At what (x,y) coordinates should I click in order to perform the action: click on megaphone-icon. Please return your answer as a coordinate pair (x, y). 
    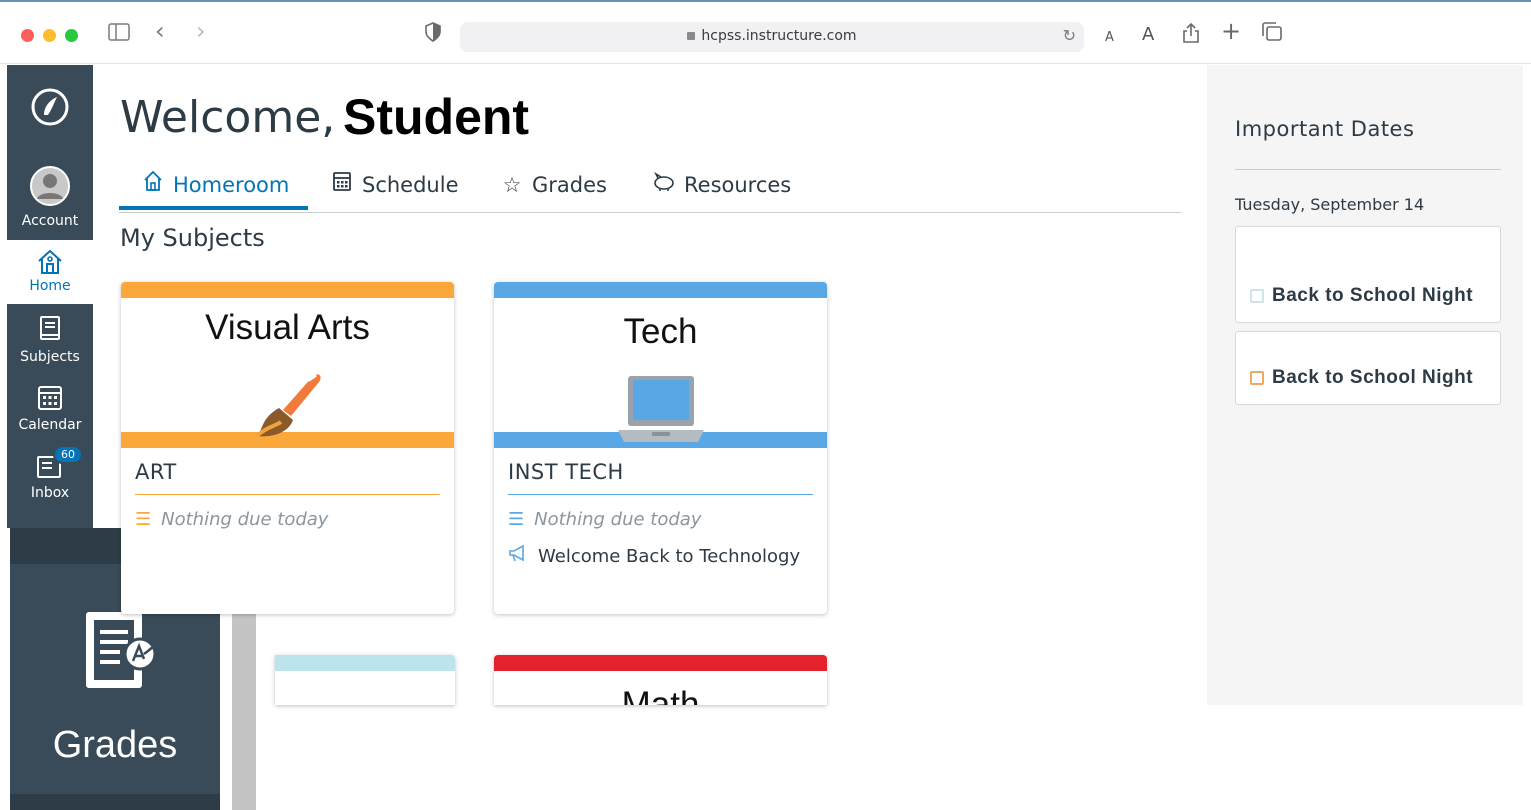
    Looking at the image, I should click on (518, 555).